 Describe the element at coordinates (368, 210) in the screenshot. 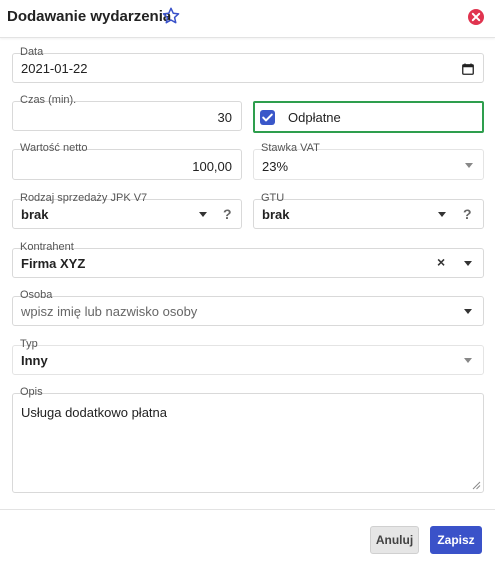

I see `gtu-select: GTU brak ?` at that location.